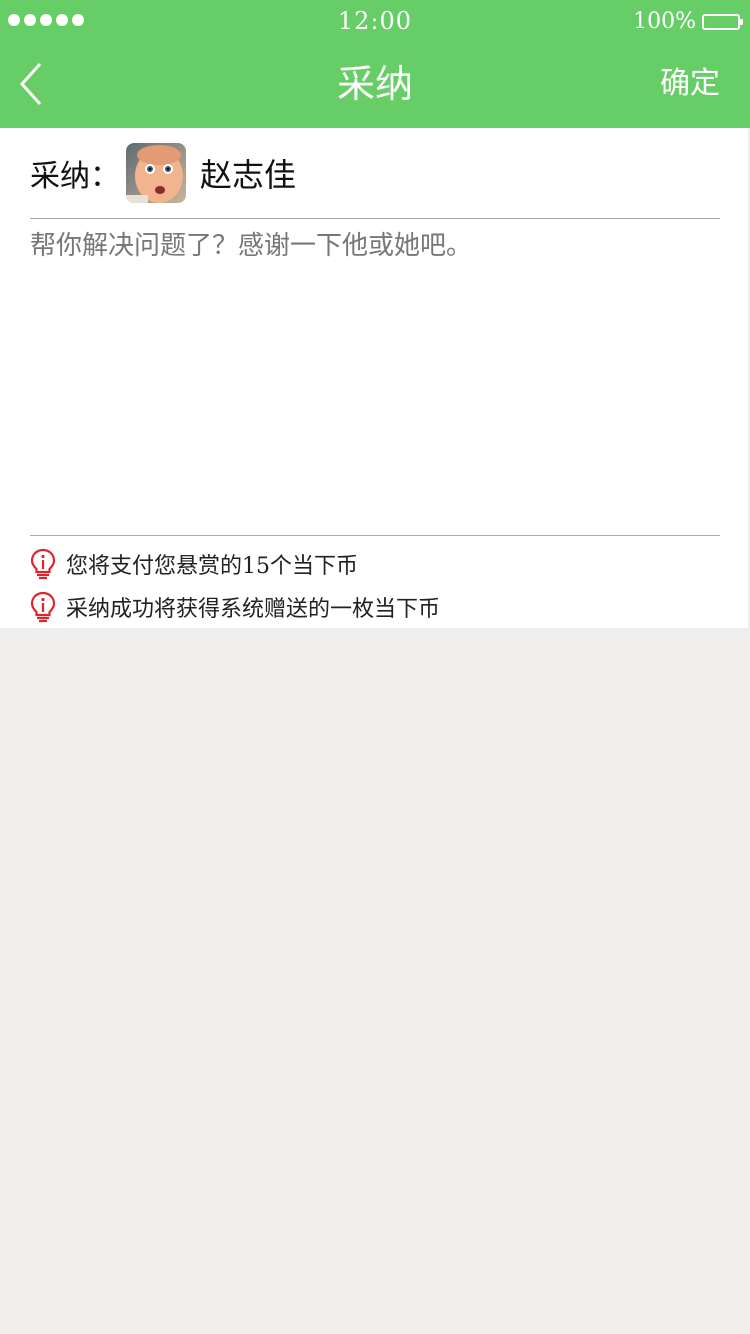  I want to click on status-bar: 12:00 100%, so click(375, 21).